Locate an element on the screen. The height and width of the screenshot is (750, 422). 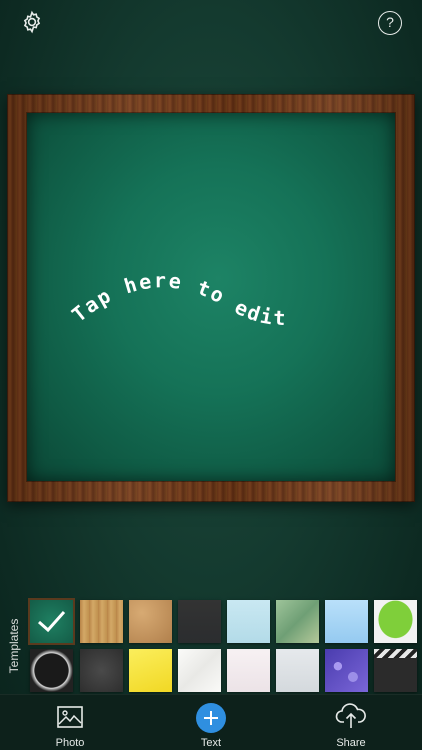
template-thumb-gray-paper is located at coordinates (297, 670).